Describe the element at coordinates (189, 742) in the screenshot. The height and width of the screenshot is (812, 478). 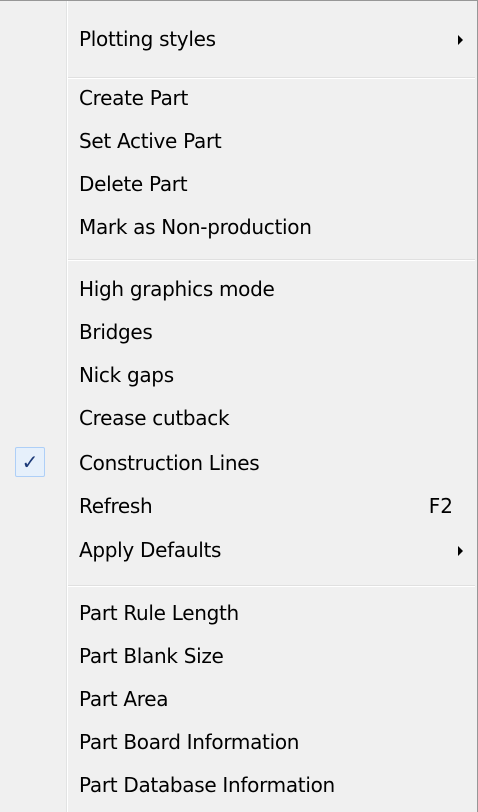
I see `menu-item-label: Part Board Information` at that location.